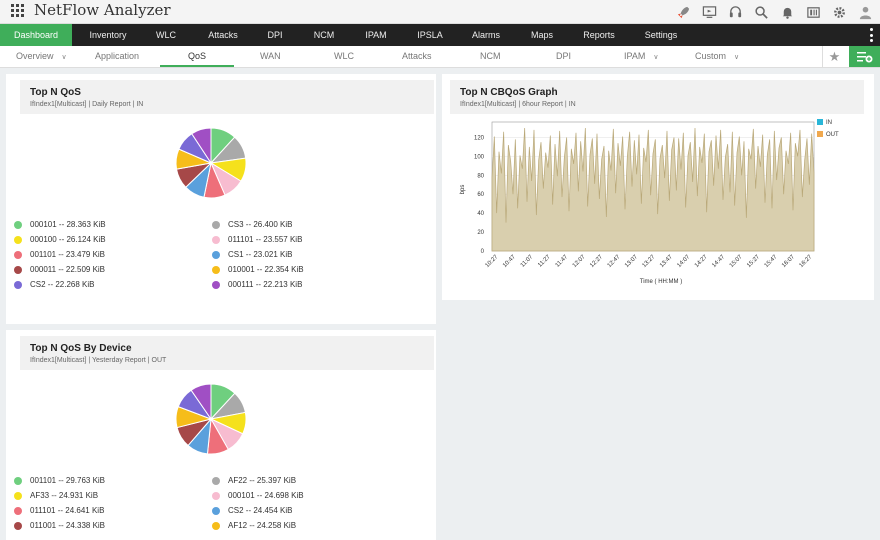 The image size is (880, 540). Describe the element at coordinates (711, 56) in the screenshot. I see `subtab-custom-label: Custom` at that location.